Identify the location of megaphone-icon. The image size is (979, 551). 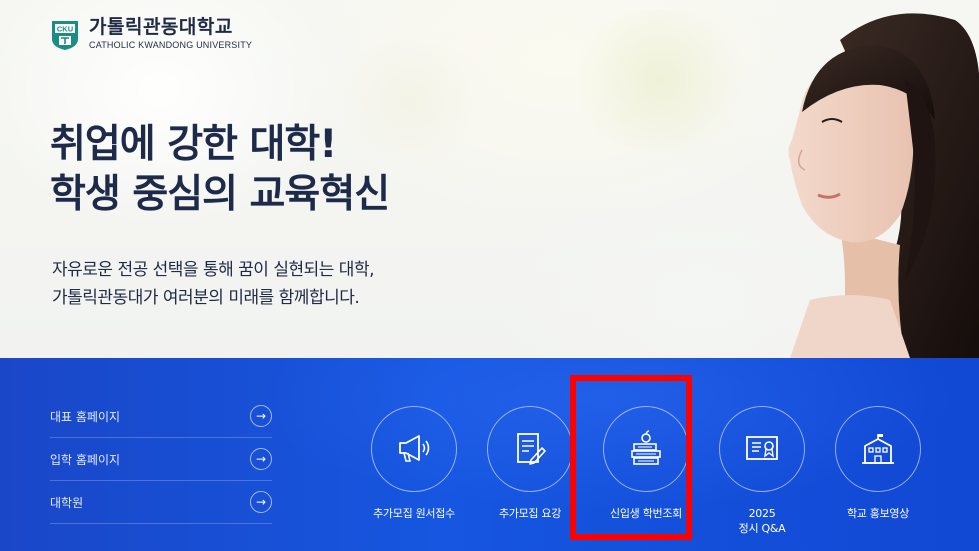
(414, 448).